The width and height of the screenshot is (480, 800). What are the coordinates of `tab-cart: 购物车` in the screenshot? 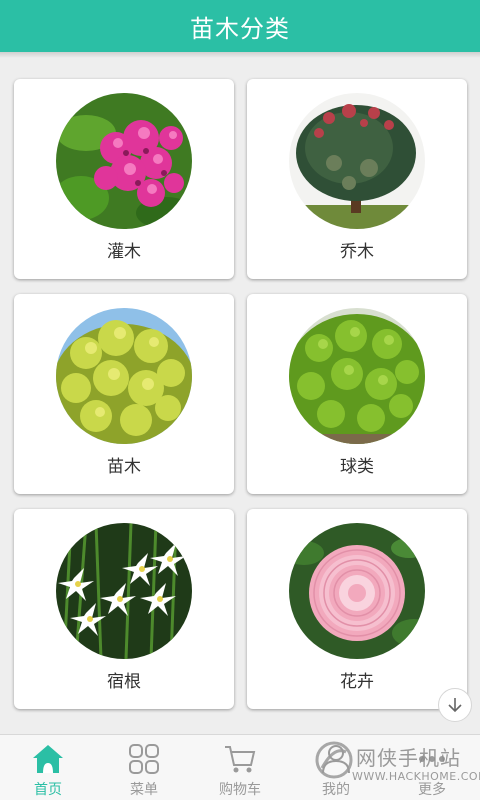 It's located at (240, 767).